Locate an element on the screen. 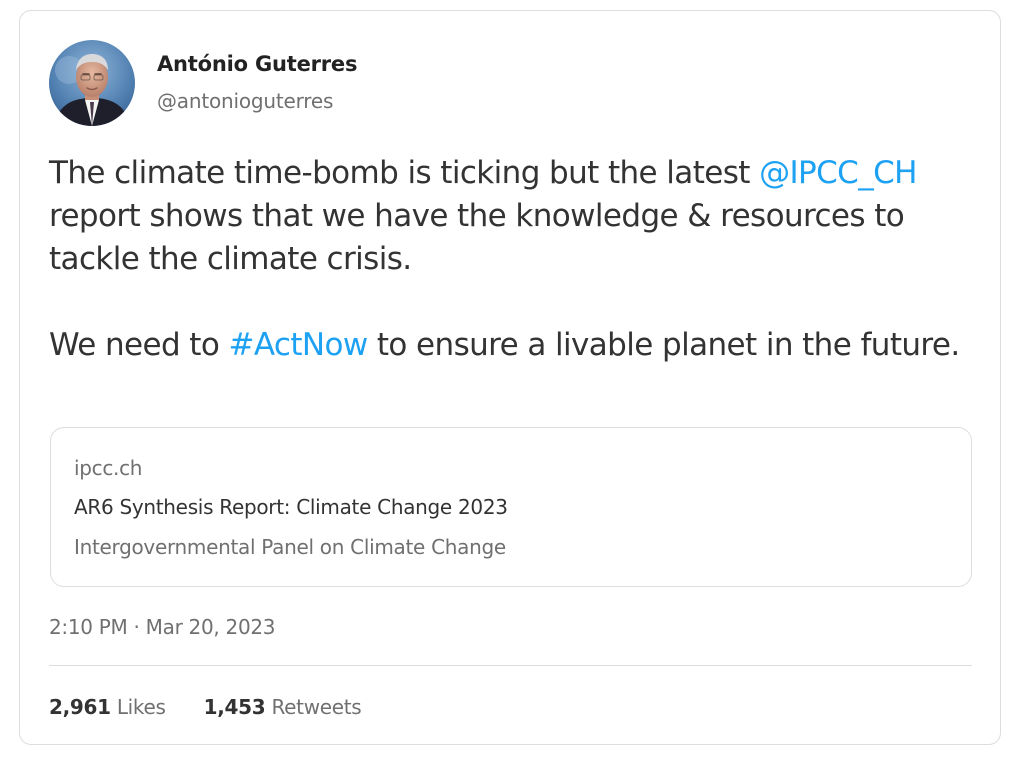 Image resolution: width=1024 pixels, height=764 pixels. tweet-stats: 2,961 Likes 1,453 Retweets is located at coordinates (205, 707).